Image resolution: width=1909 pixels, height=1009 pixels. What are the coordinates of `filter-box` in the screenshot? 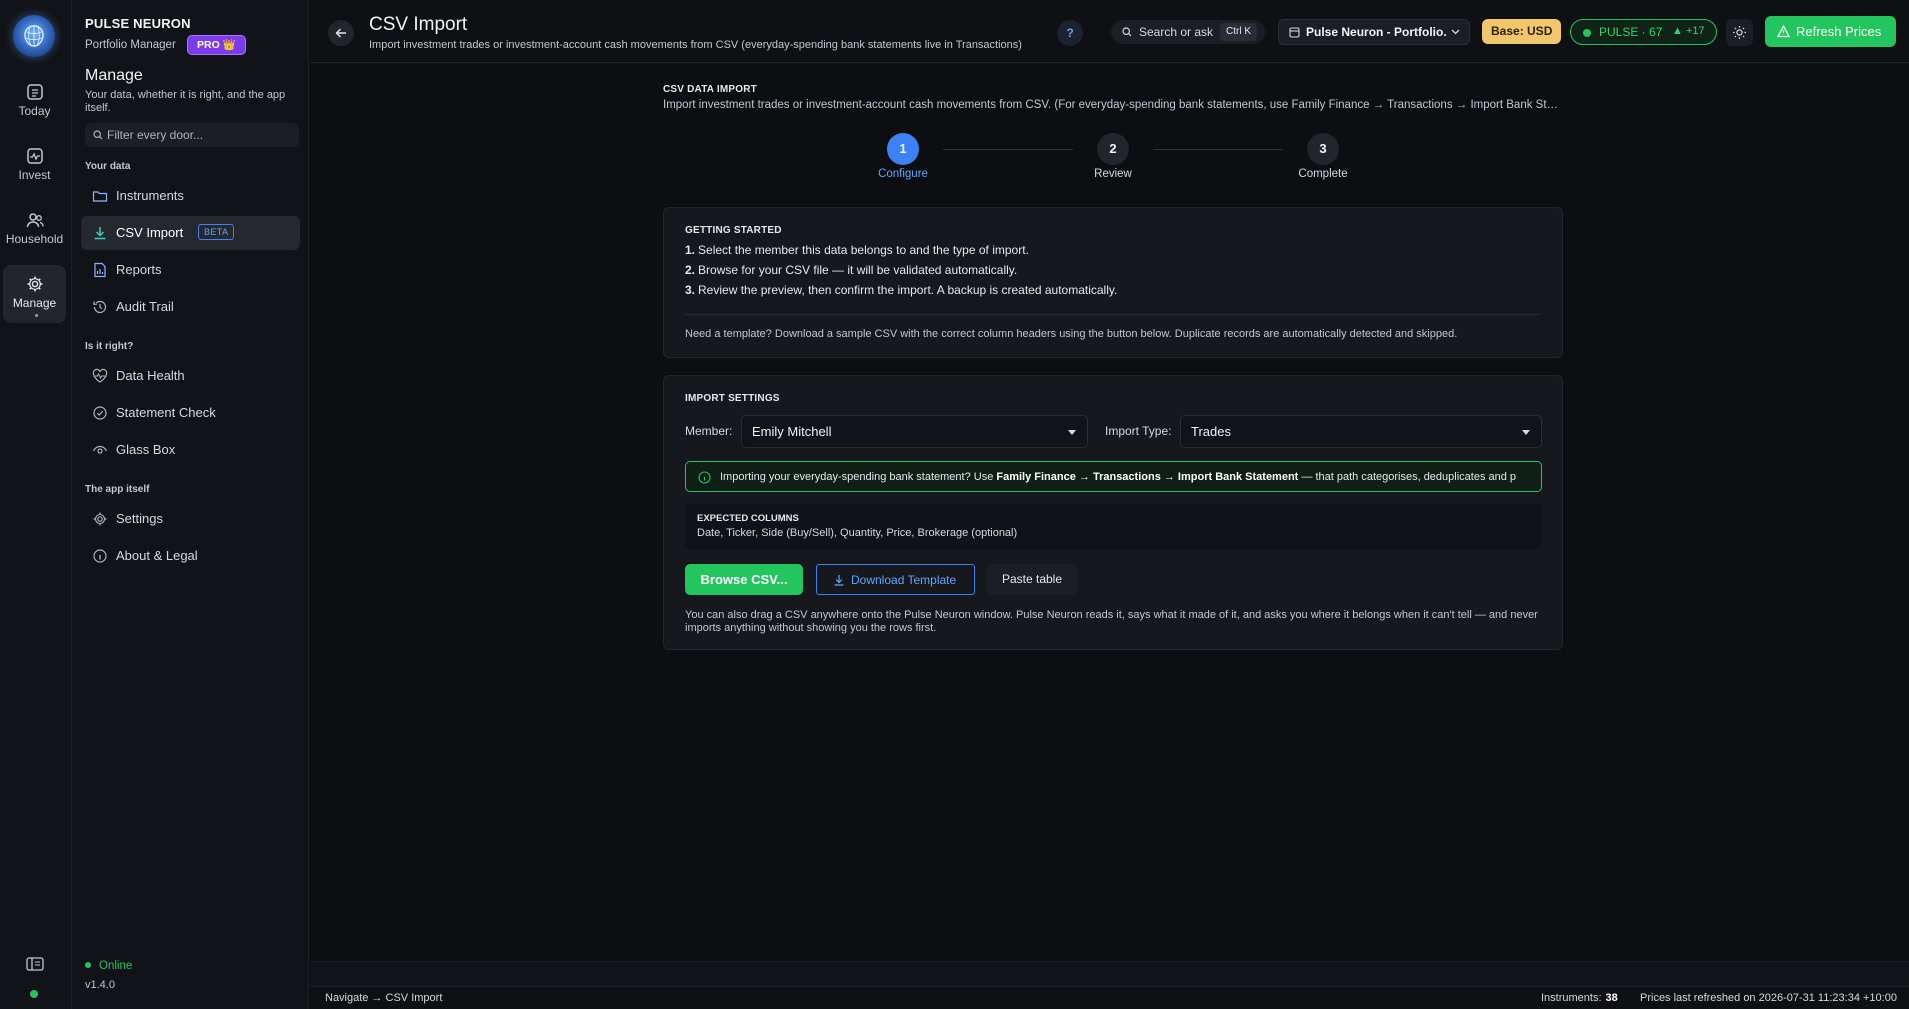 It's located at (192, 135).